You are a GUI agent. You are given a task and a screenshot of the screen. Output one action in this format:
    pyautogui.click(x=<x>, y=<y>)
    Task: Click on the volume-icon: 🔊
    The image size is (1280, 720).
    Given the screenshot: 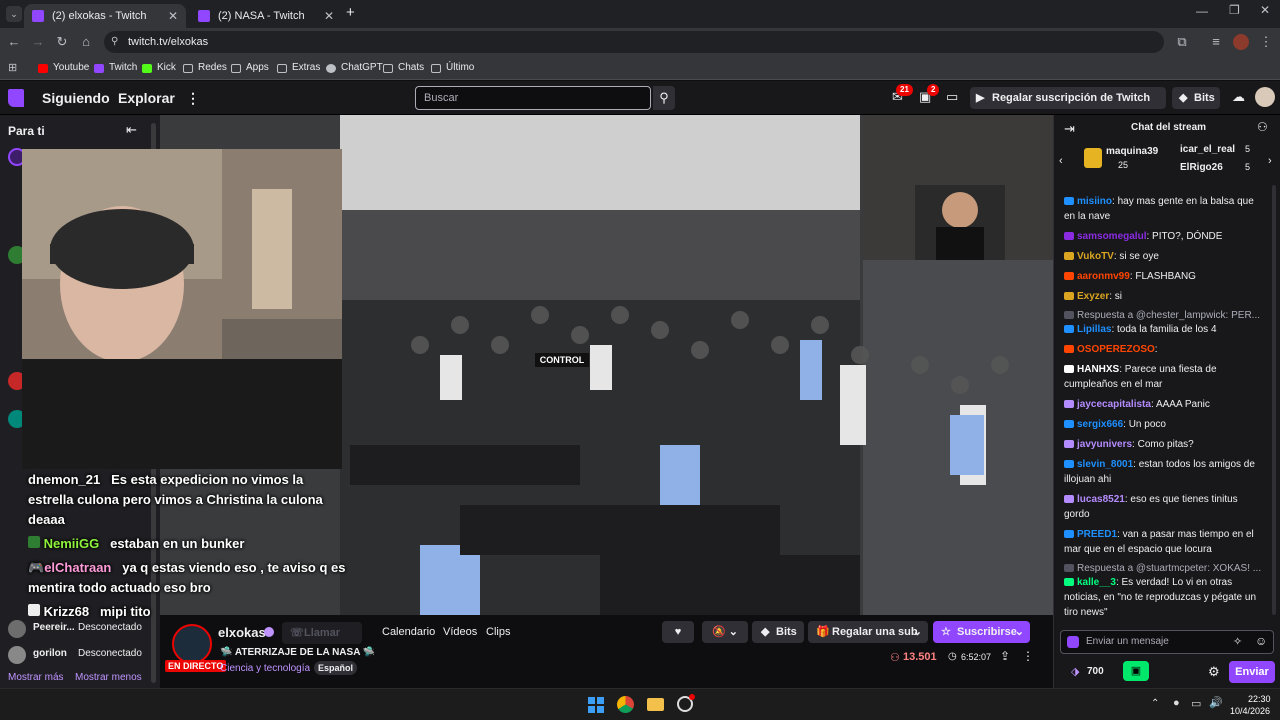 What is the action you would take?
    pyautogui.click(x=1216, y=702)
    